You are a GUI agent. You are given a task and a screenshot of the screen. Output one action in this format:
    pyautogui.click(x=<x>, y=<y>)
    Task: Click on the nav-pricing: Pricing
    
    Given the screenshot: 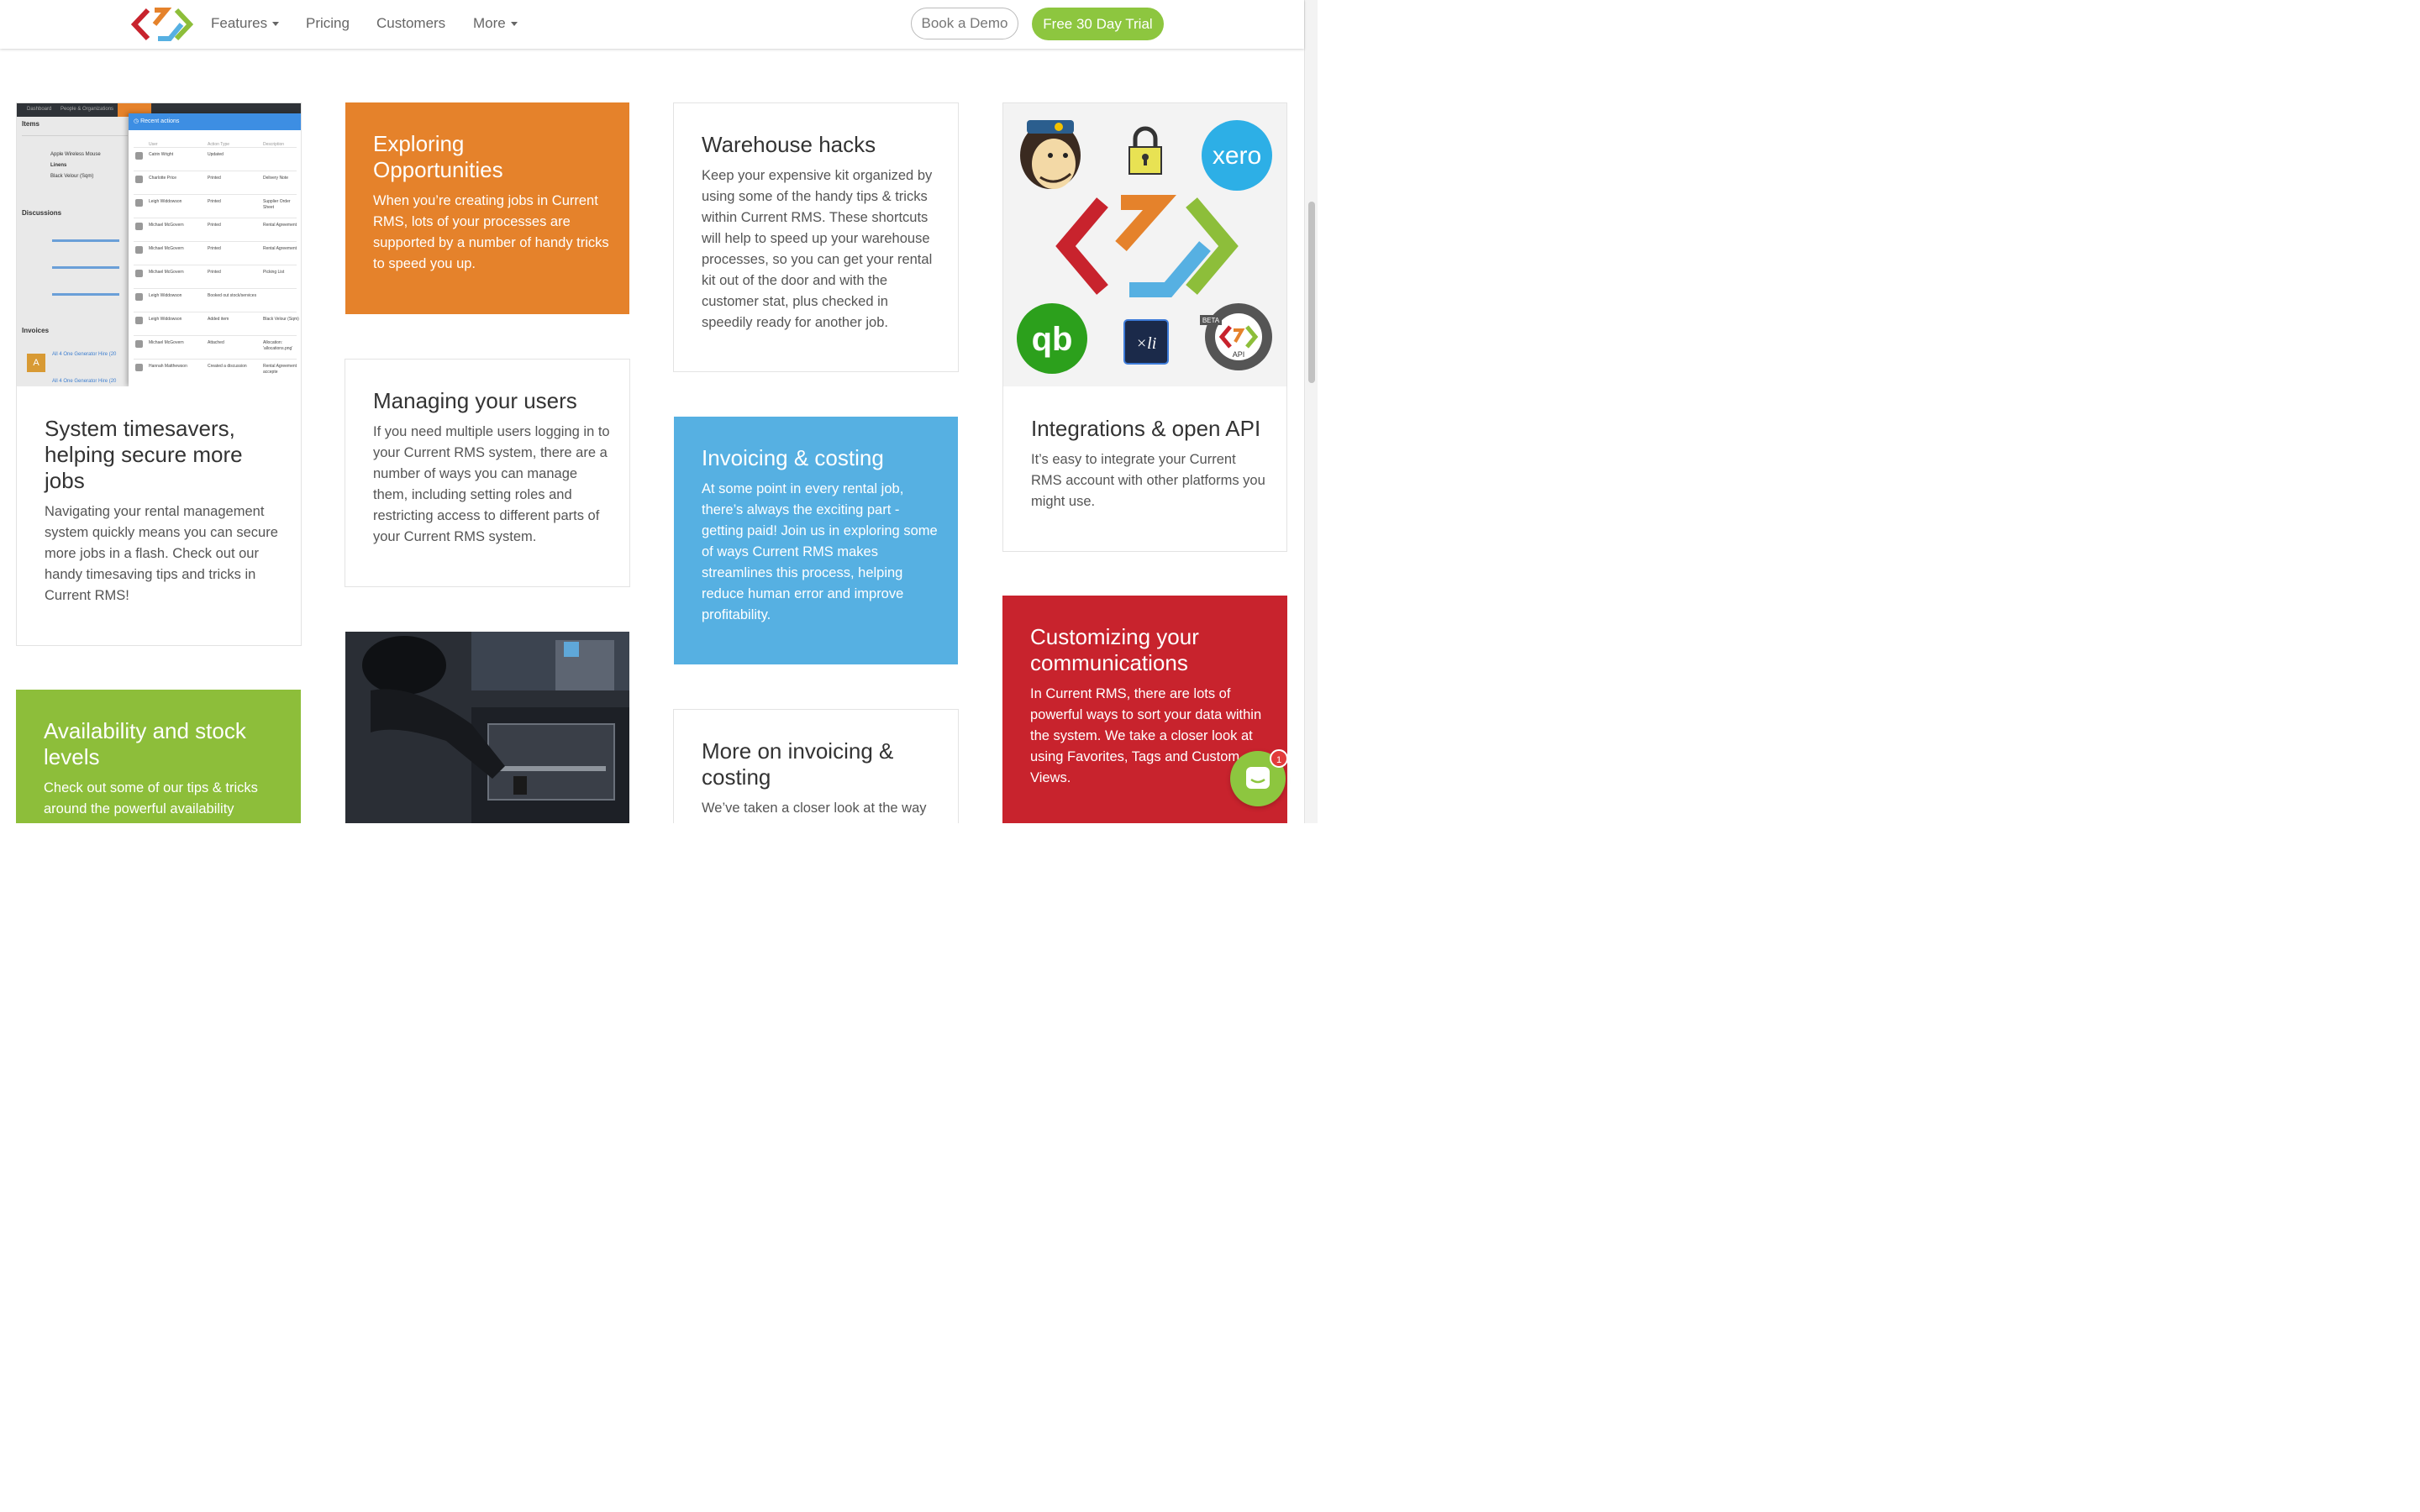 What is the action you would take?
    pyautogui.click(x=328, y=23)
    